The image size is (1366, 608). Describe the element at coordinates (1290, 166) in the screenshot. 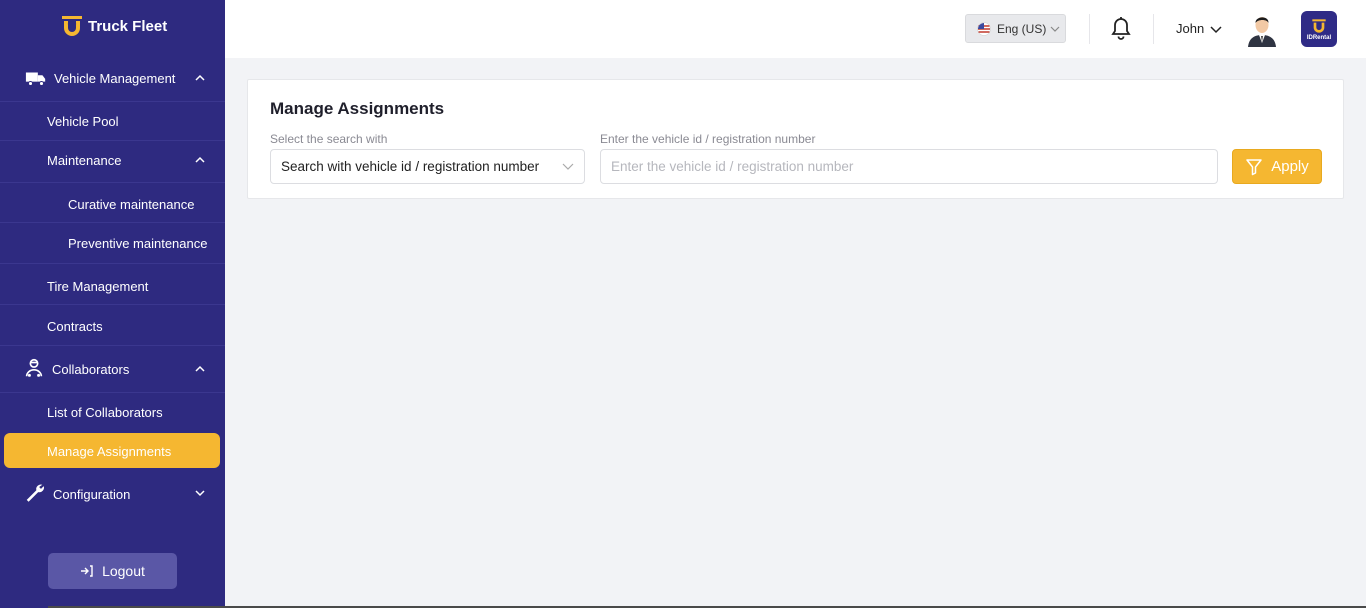

I see `apply-label: Apply` at that location.